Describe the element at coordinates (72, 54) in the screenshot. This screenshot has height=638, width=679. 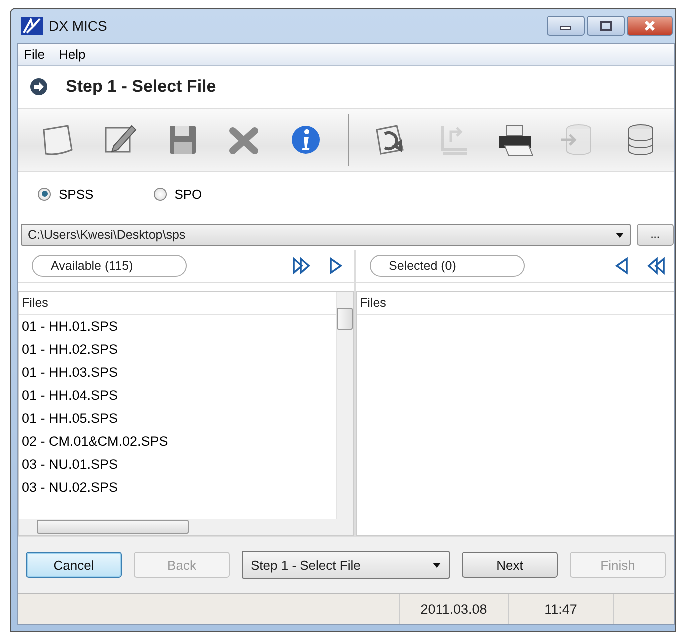
I see `menu-item: Help` at that location.